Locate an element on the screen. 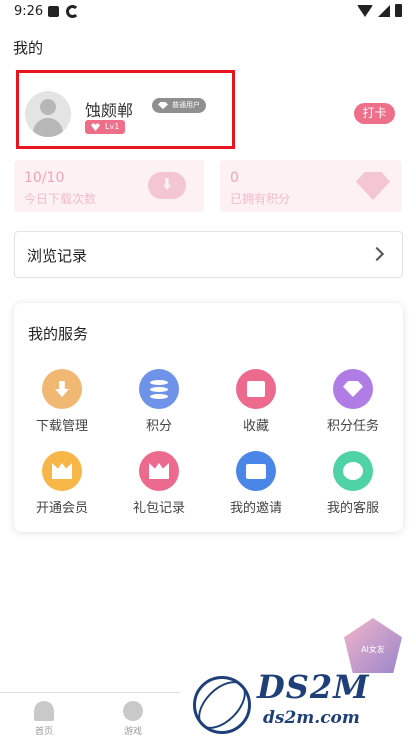  service-membership: 开通会员 is located at coordinates (62, 483).